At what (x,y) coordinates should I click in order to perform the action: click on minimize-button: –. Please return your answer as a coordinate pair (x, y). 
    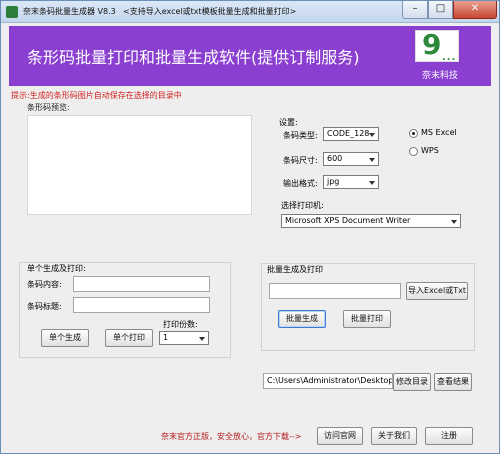
    Looking at the image, I should click on (415, 10).